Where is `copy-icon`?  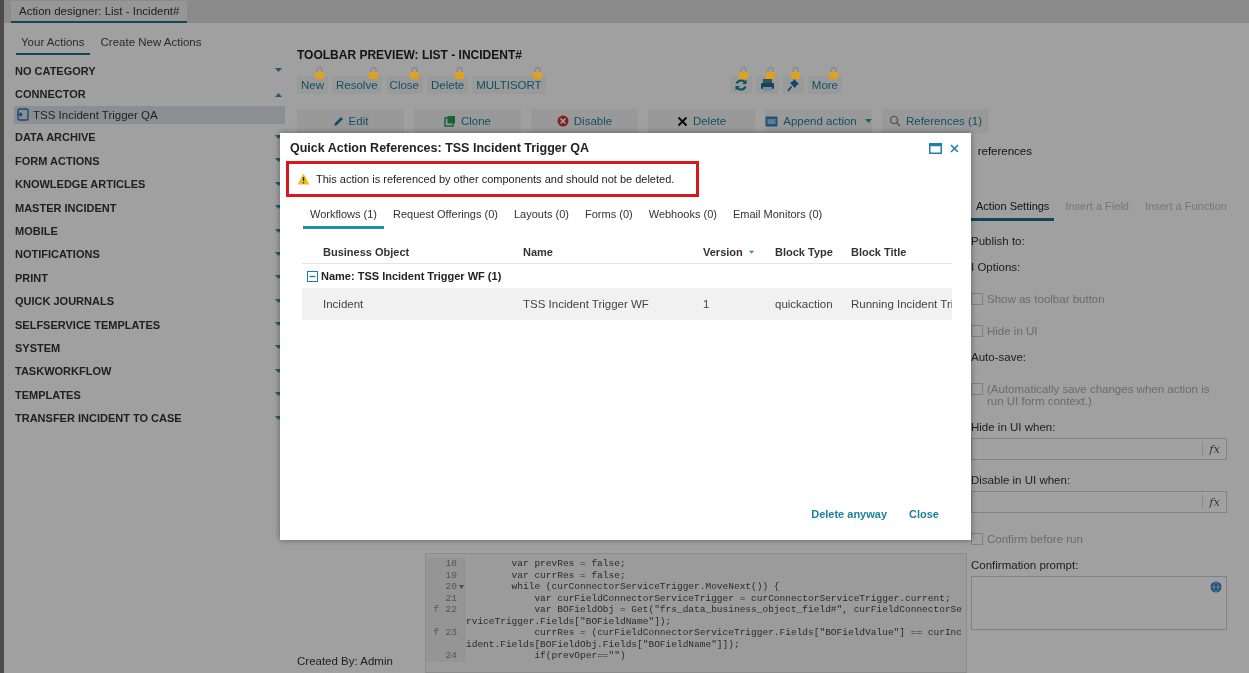 copy-icon is located at coordinates (449, 121).